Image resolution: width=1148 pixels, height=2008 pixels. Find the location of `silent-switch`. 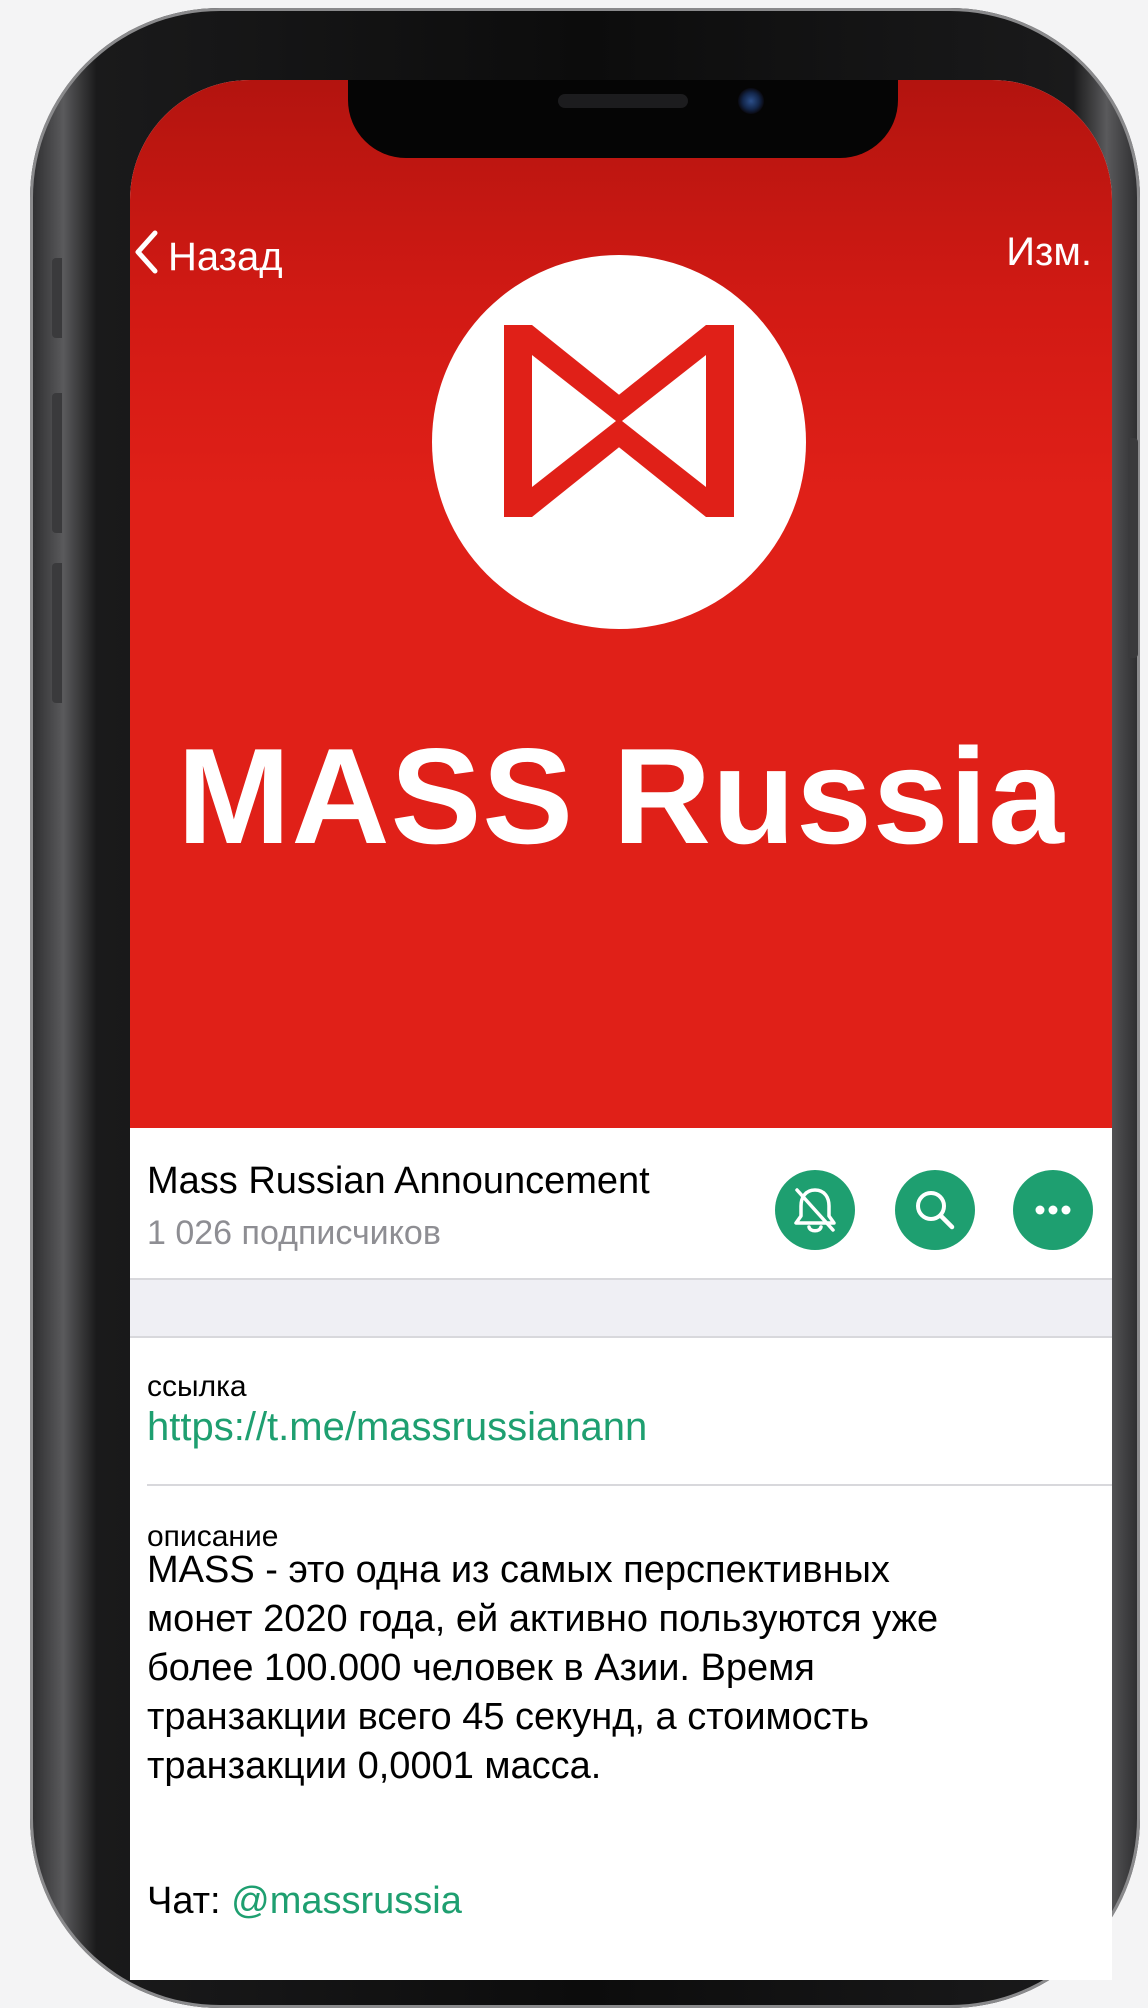

silent-switch is located at coordinates (57, 298).